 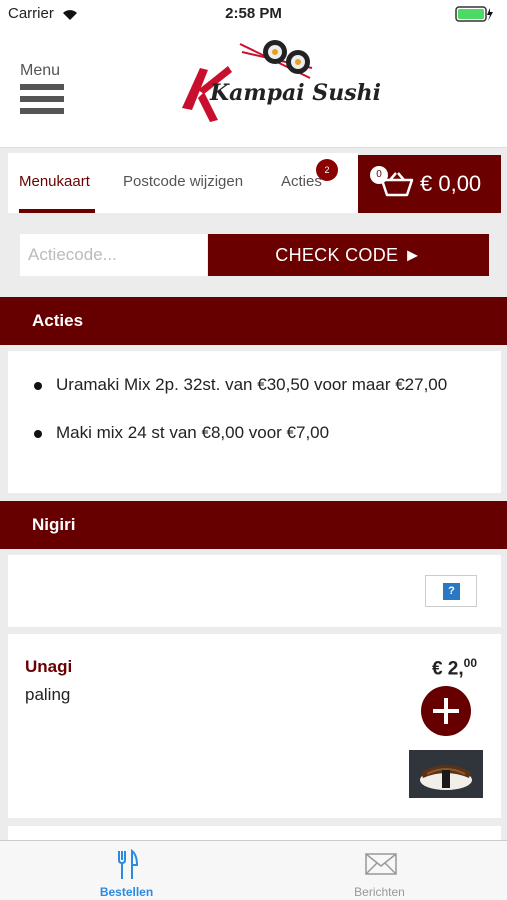 What do you see at coordinates (301, 181) in the screenshot?
I see `tab-acties: Acties` at bounding box center [301, 181].